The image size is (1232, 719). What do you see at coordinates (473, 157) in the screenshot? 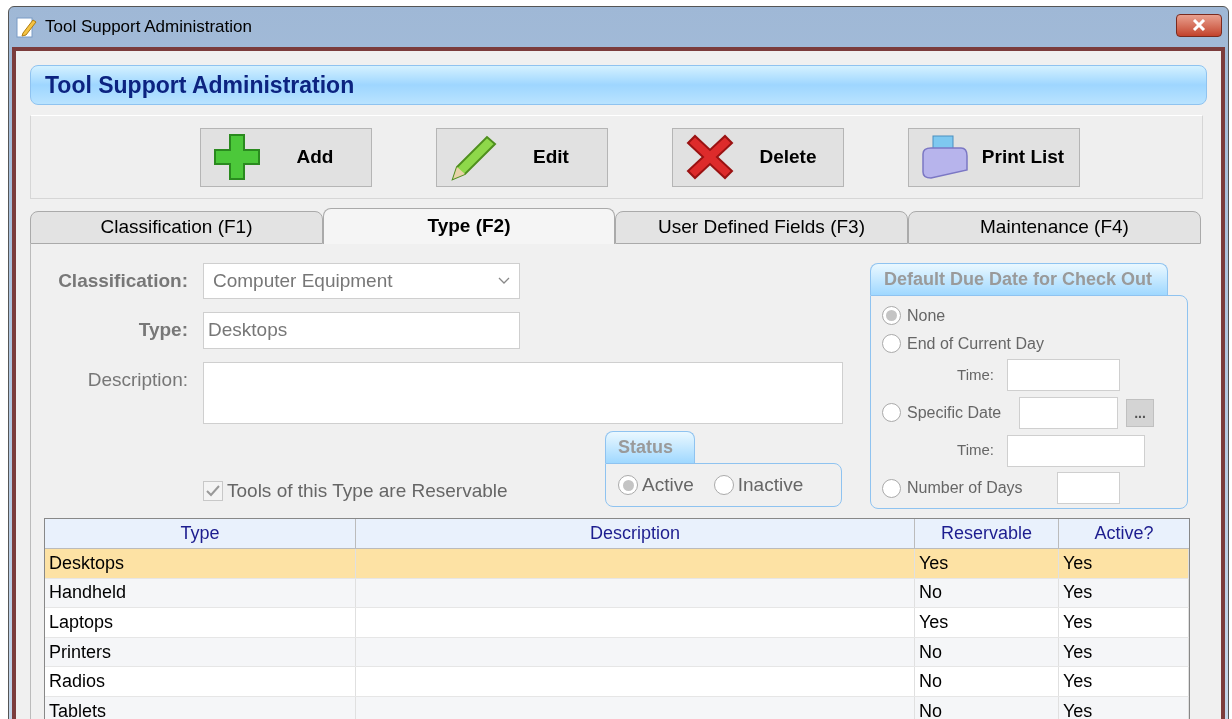
I see `pencil-icon` at bounding box center [473, 157].